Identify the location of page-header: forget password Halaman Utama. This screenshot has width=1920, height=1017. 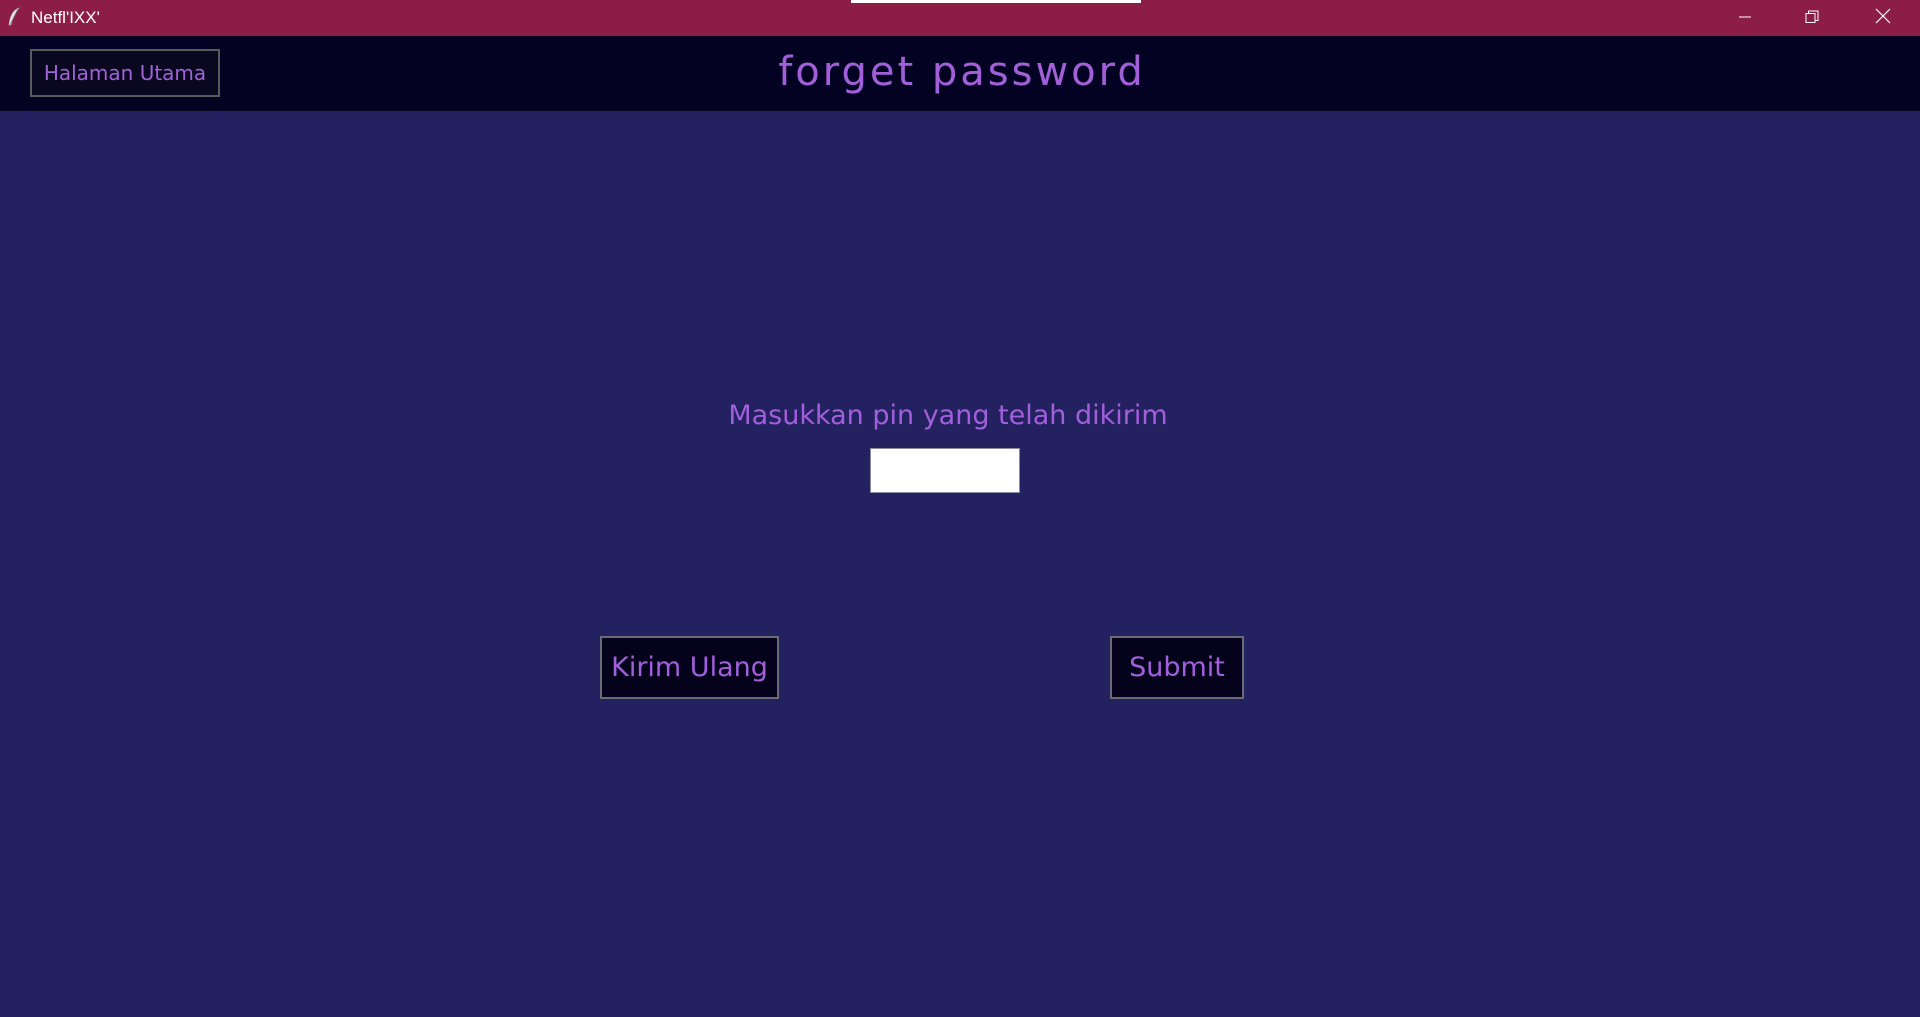
(960, 73).